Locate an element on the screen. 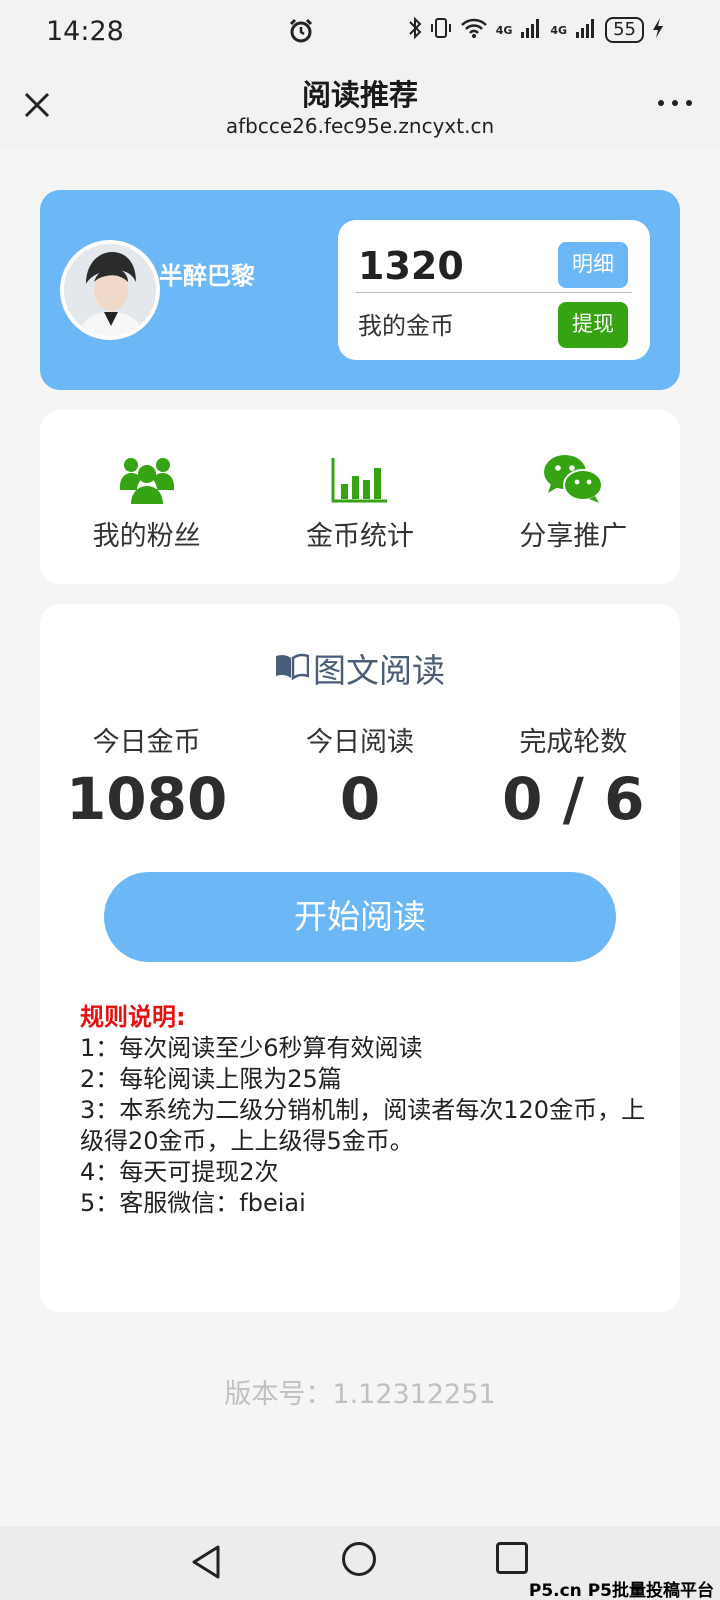  menu-label-coin-stats: 金币统计 is located at coordinates (359, 536).